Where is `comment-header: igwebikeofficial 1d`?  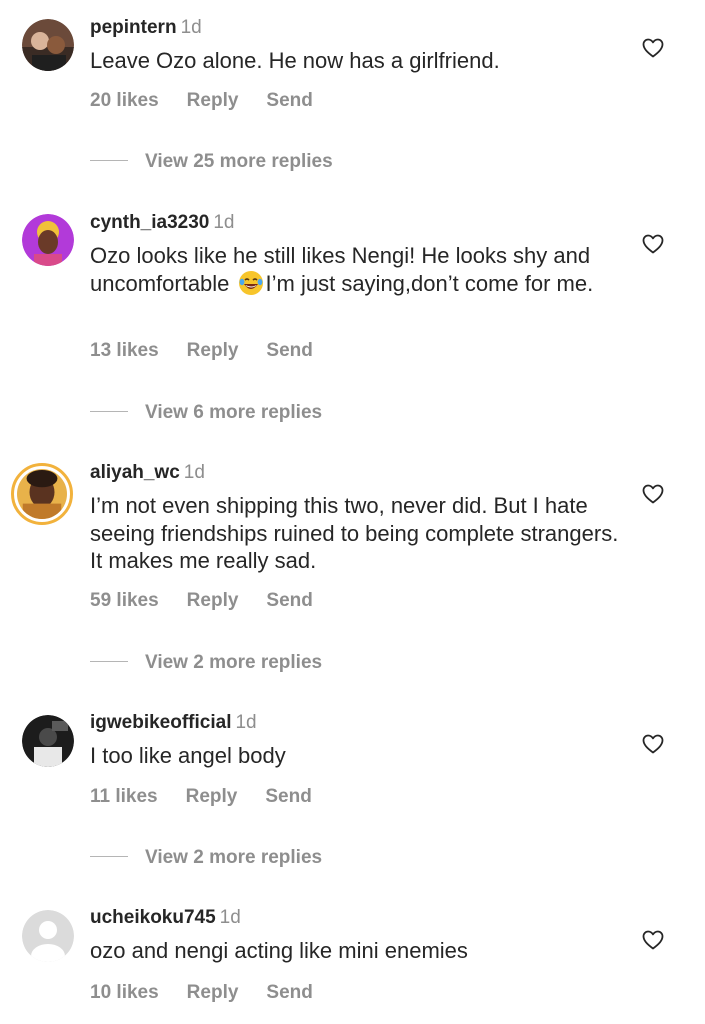
comment-header: igwebikeofficial 1d is located at coordinates (173, 723).